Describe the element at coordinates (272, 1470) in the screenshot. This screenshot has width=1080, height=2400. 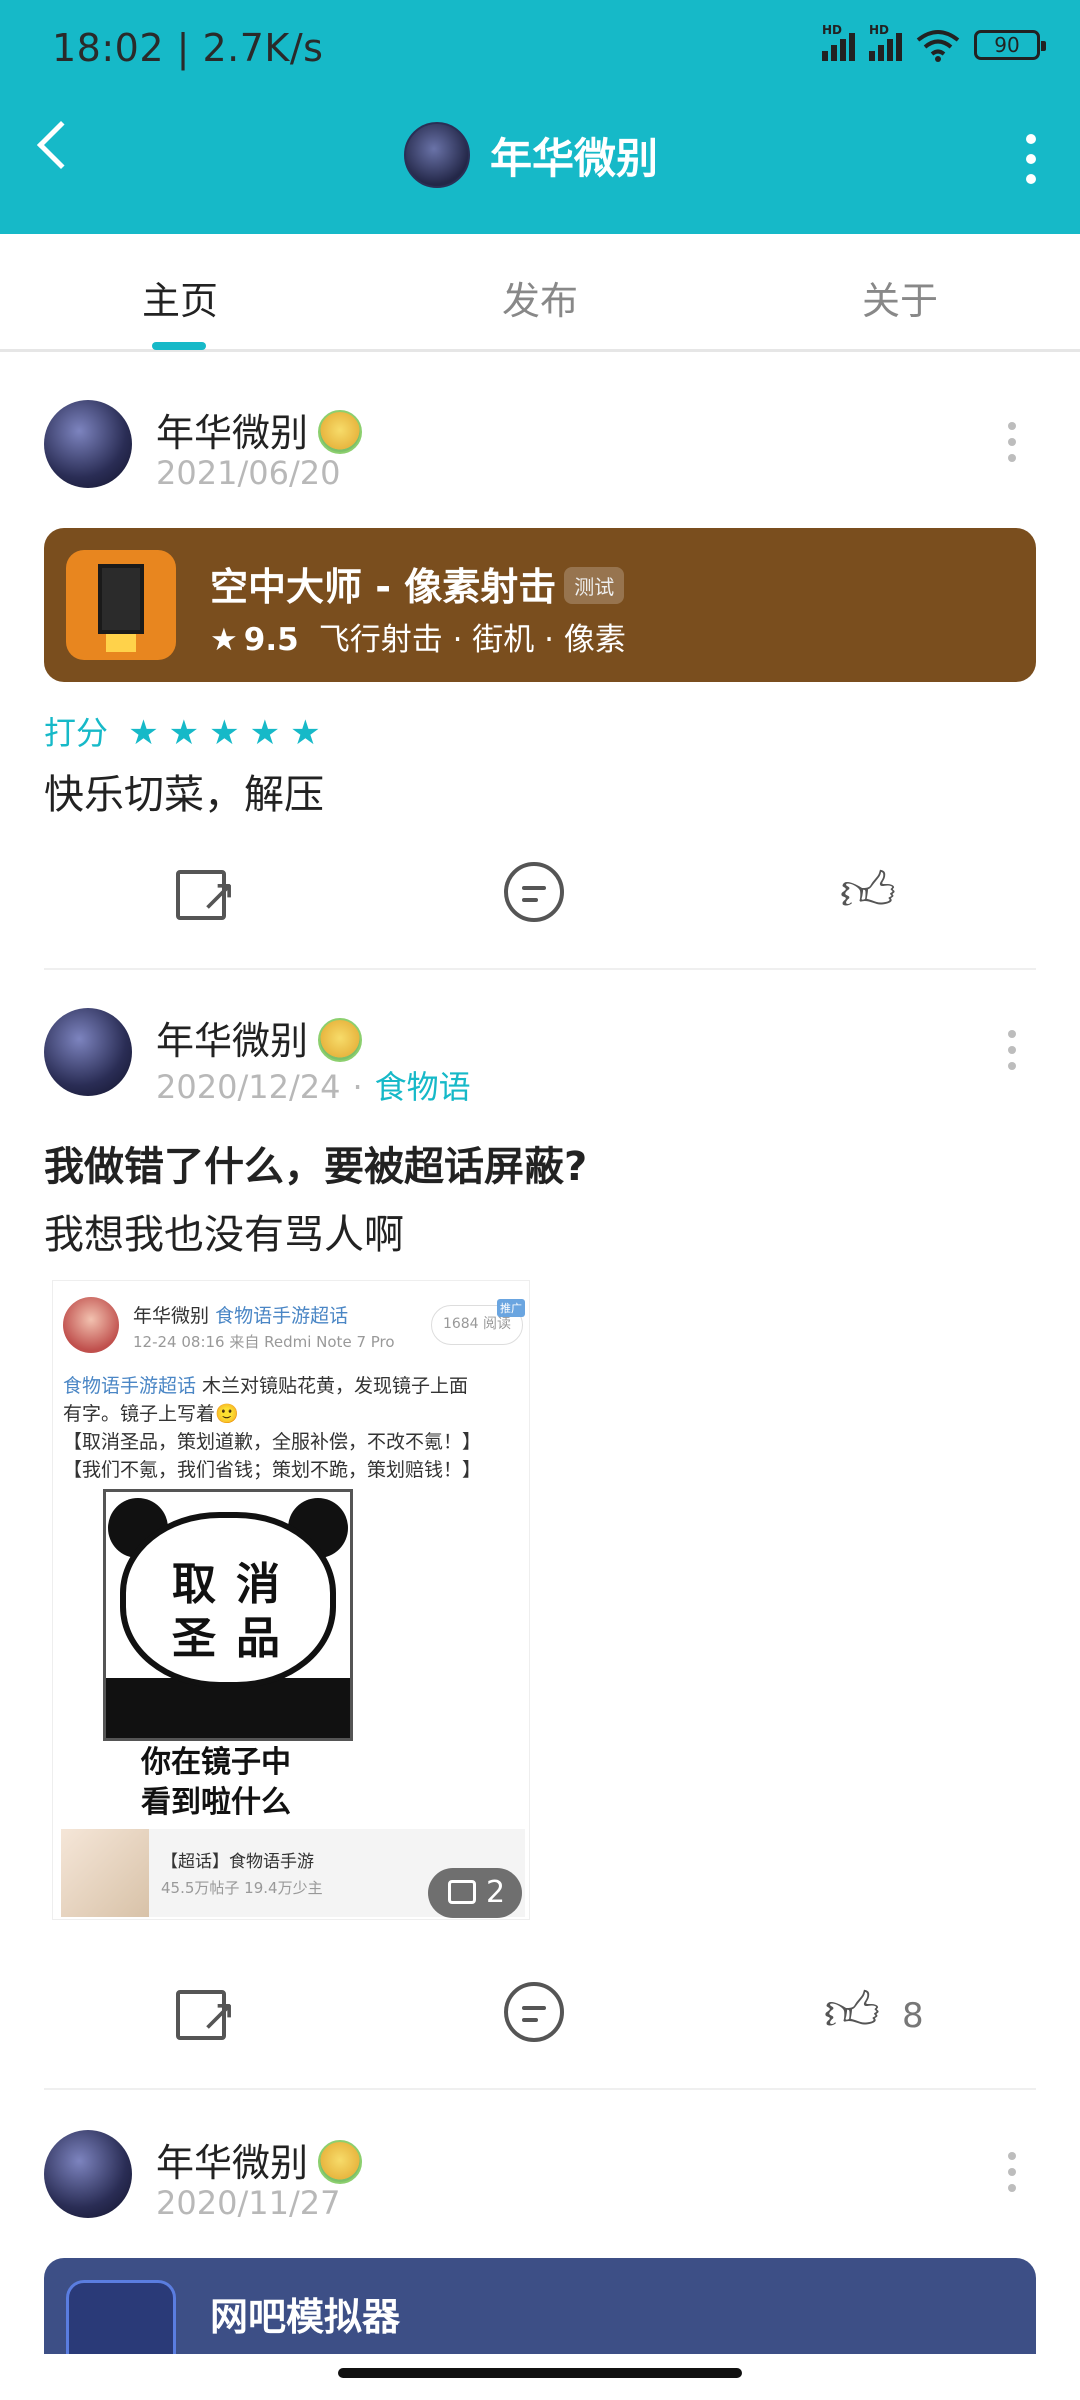
I see `screenshot-text: 【我们不氪，我们省钱；策划不跪，策划赔钱！】` at that location.